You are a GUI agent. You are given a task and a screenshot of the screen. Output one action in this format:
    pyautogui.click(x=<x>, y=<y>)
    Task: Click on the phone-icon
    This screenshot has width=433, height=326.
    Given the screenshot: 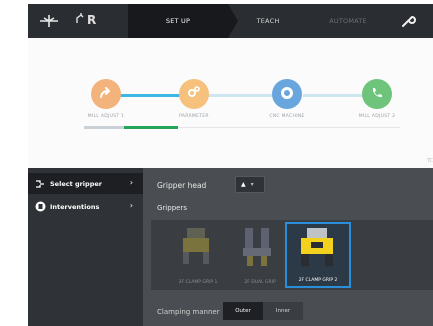 What is the action you would take?
    pyautogui.click(x=377, y=94)
    